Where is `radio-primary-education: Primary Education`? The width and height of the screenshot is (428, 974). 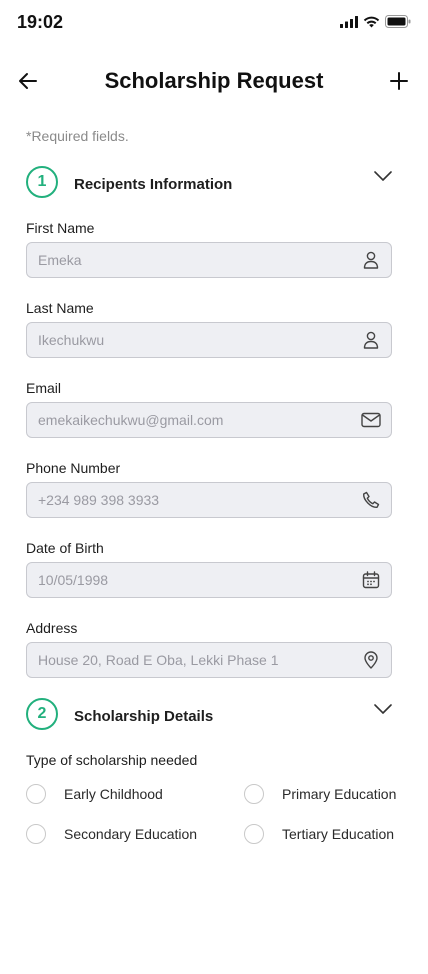 radio-primary-education: Primary Education is located at coordinates (320, 794).